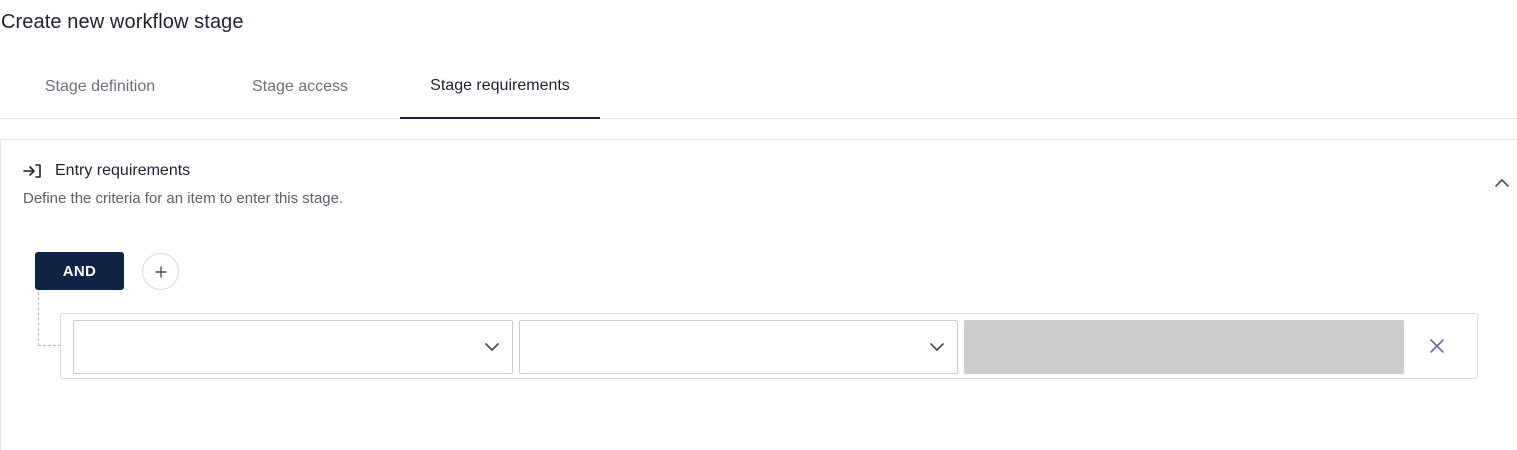 The width and height of the screenshot is (1517, 450). I want to click on close-icon, so click(1437, 346).